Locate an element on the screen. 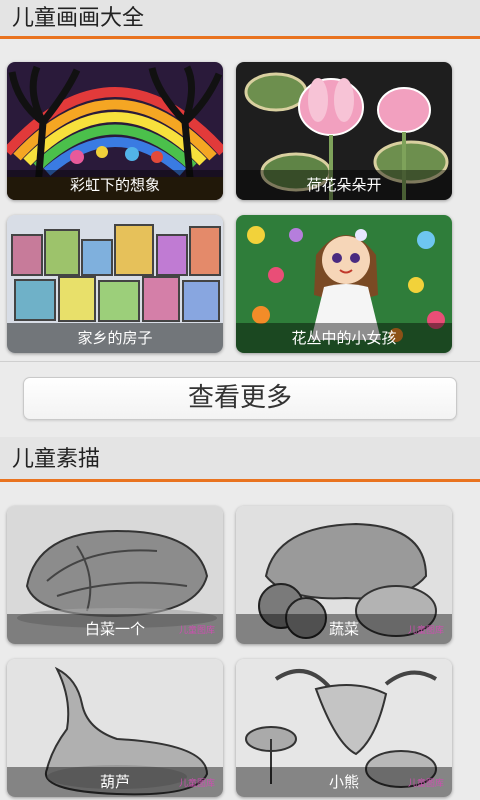  section-divider is located at coordinates (240, 361).